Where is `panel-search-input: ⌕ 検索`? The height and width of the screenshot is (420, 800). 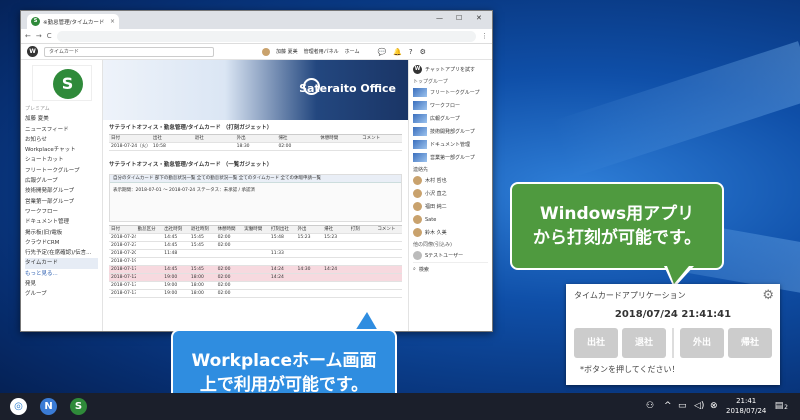 panel-search-input: ⌕ 検索 is located at coordinates (450, 268).